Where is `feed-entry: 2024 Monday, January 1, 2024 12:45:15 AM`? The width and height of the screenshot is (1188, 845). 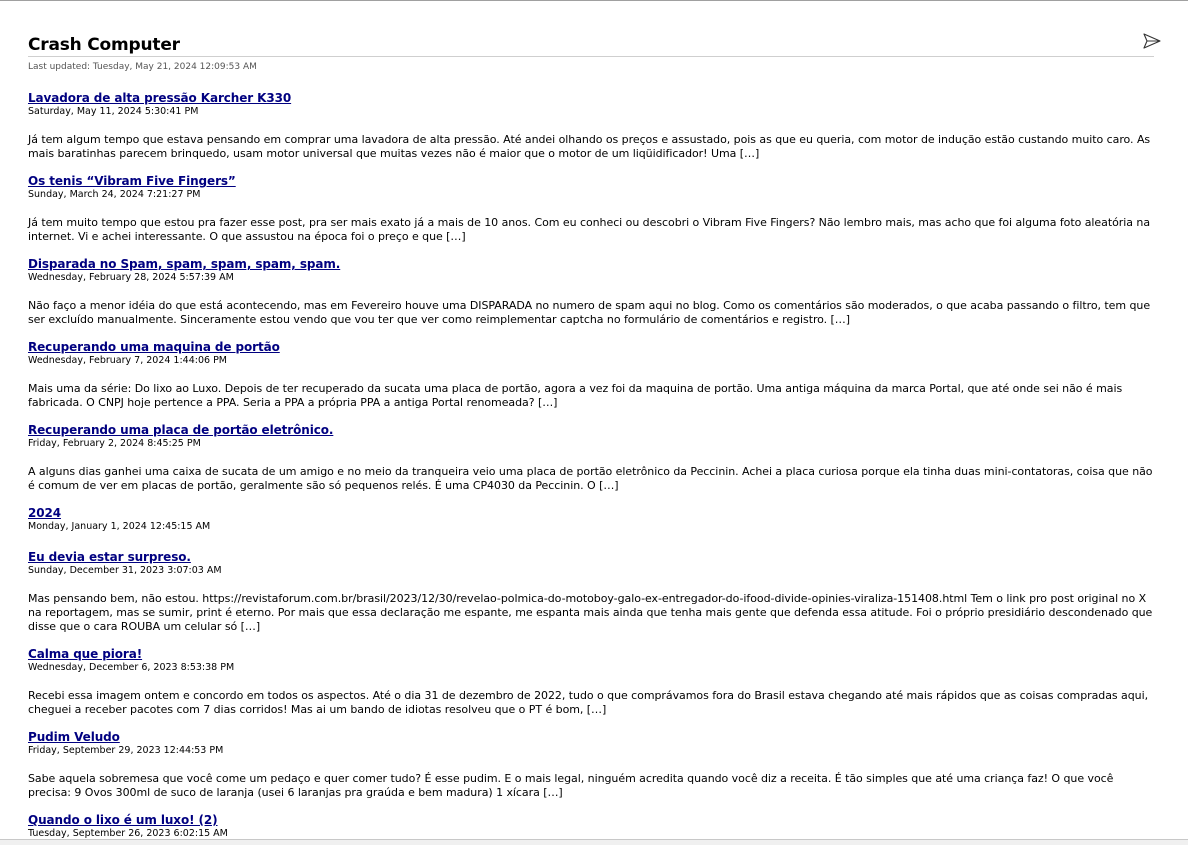 feed-entry: 2024 Monday, January 1, 2024 12:45:15 AM is located at coordinates (593, 517).